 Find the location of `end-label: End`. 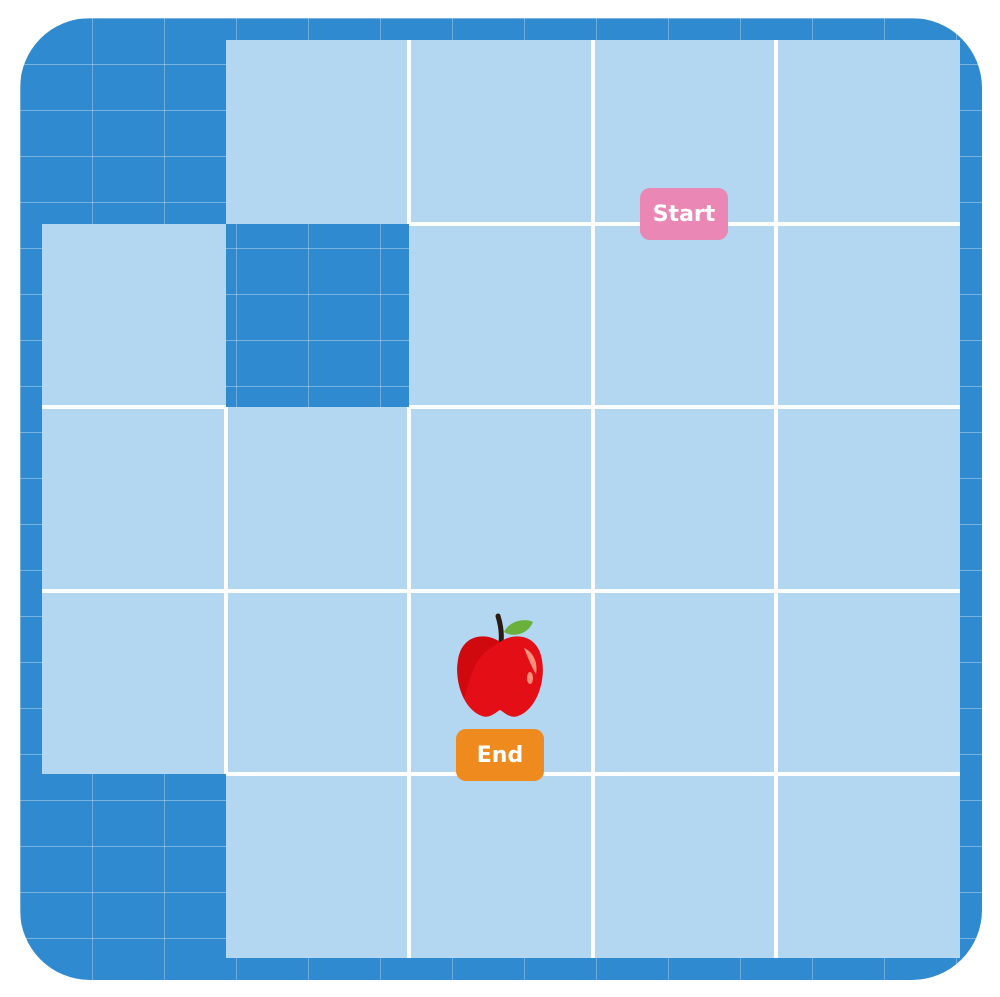

end-label: End is located at coordinates (500, 755).